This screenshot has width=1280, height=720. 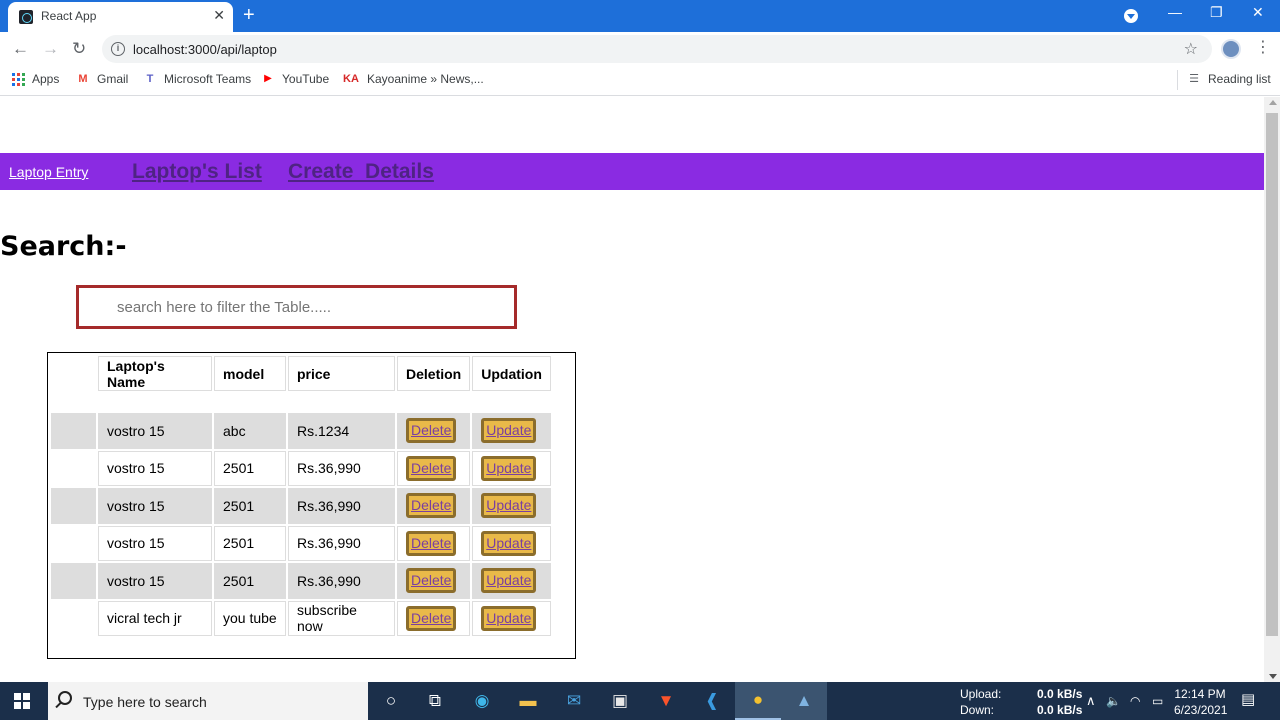 I want to click on browser-title-bar: React App ✕ + — ❐ ✕, so click(x=640, y=16).